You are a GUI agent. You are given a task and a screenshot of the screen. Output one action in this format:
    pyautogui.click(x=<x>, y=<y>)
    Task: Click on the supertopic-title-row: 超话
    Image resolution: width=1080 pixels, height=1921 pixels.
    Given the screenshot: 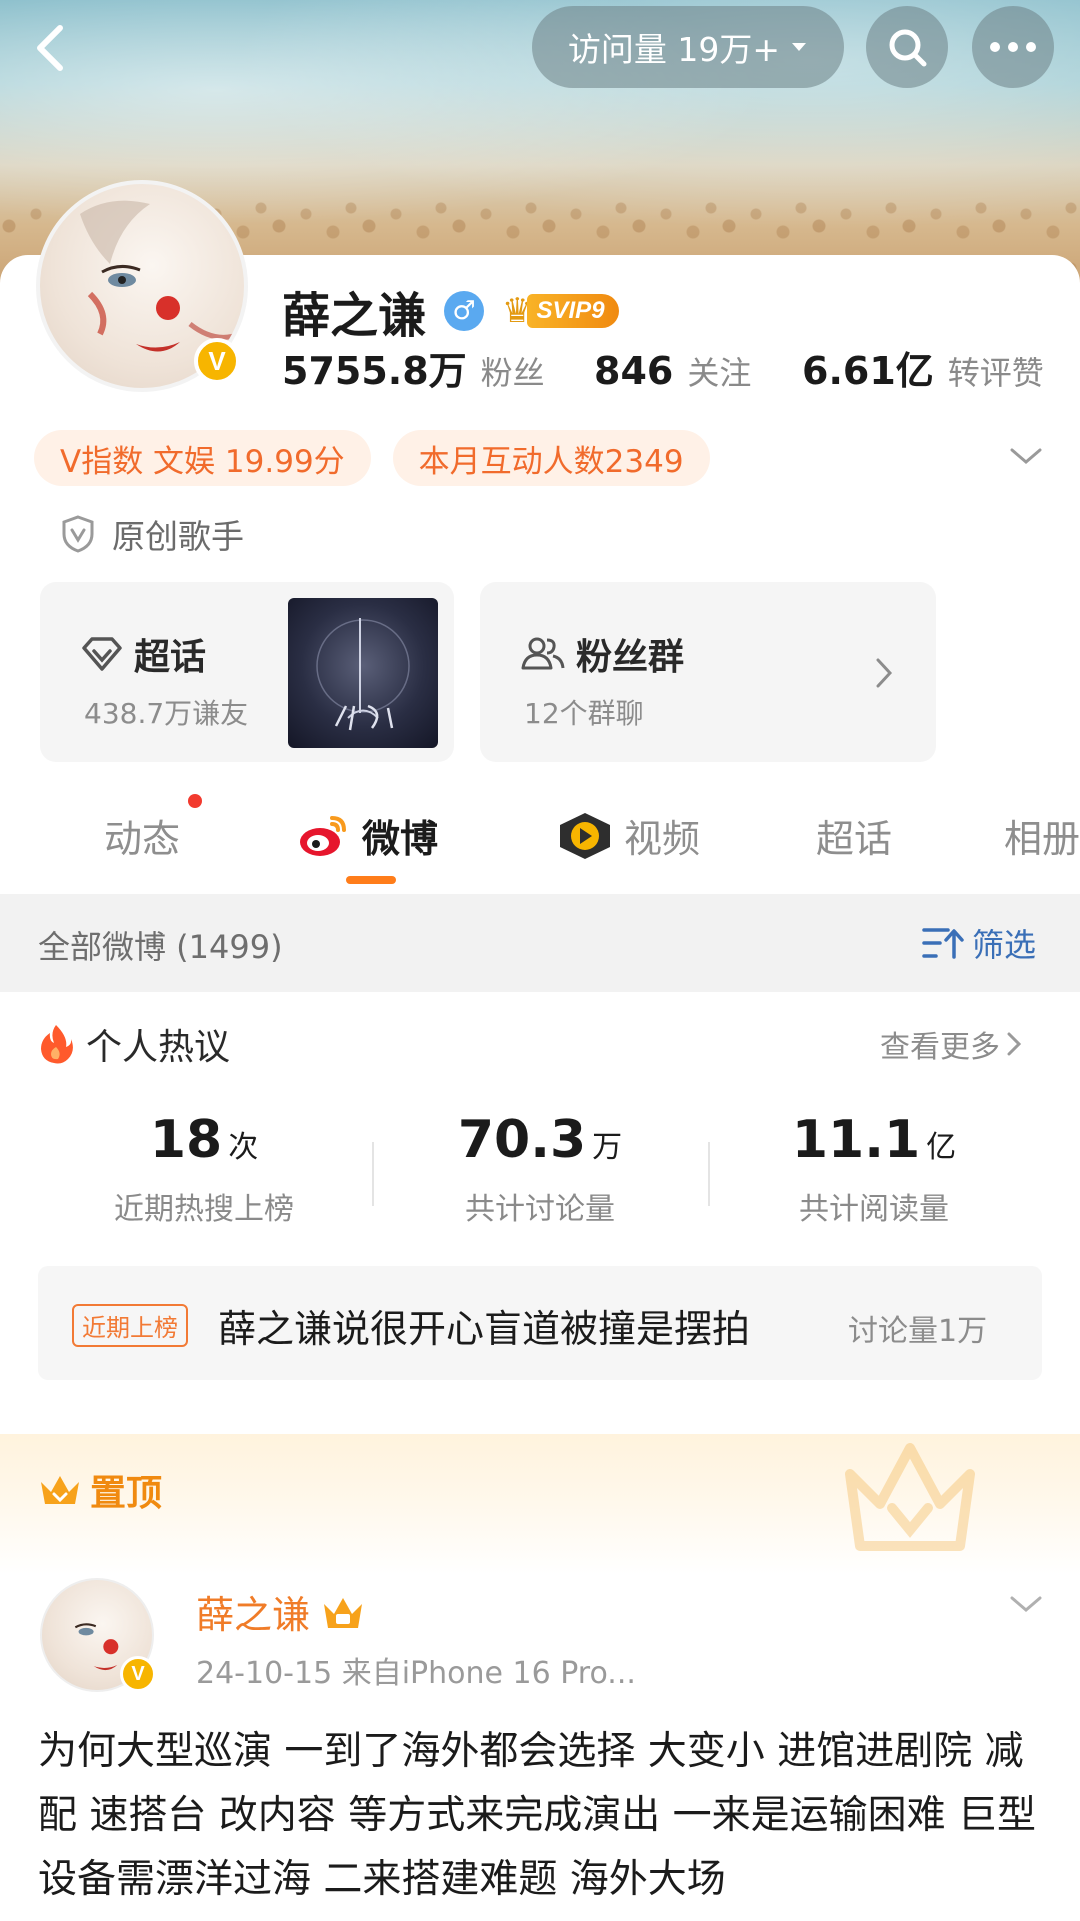 What is the action you would take?
    pyautogui.click(x=143, y=654)
    